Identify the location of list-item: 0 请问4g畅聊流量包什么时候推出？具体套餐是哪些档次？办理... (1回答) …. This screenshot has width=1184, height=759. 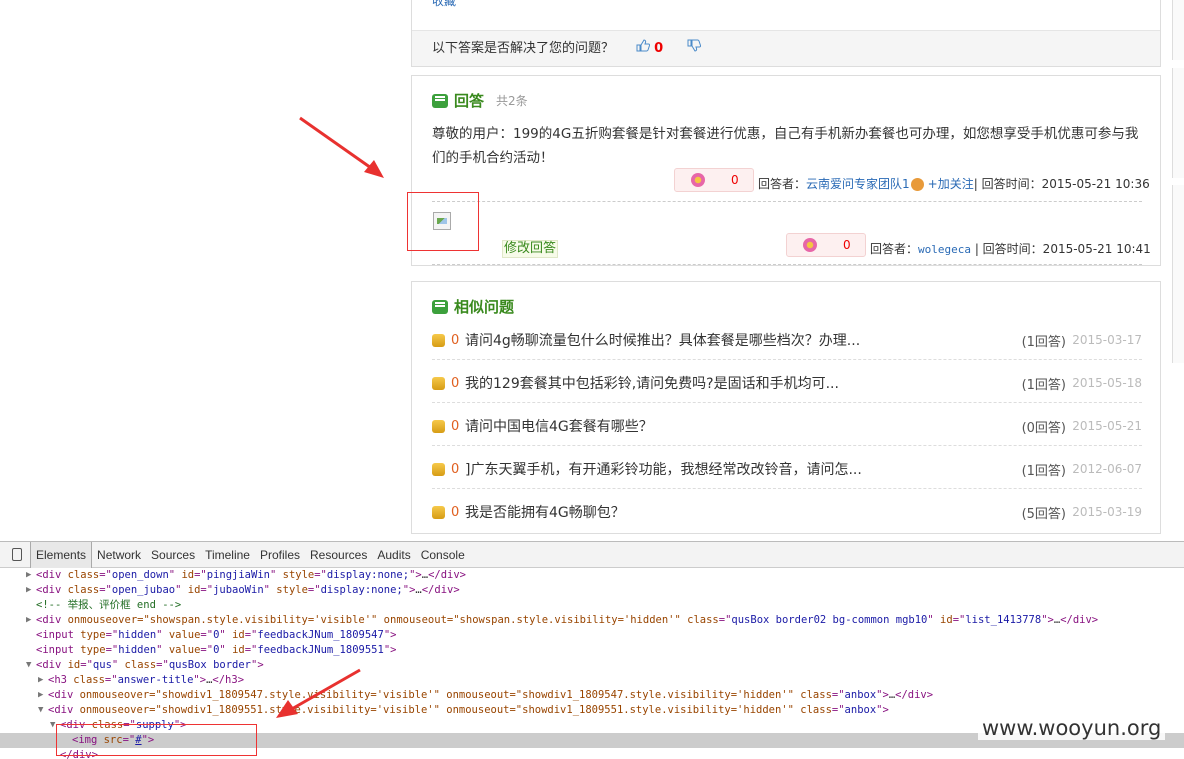
(787, 340).